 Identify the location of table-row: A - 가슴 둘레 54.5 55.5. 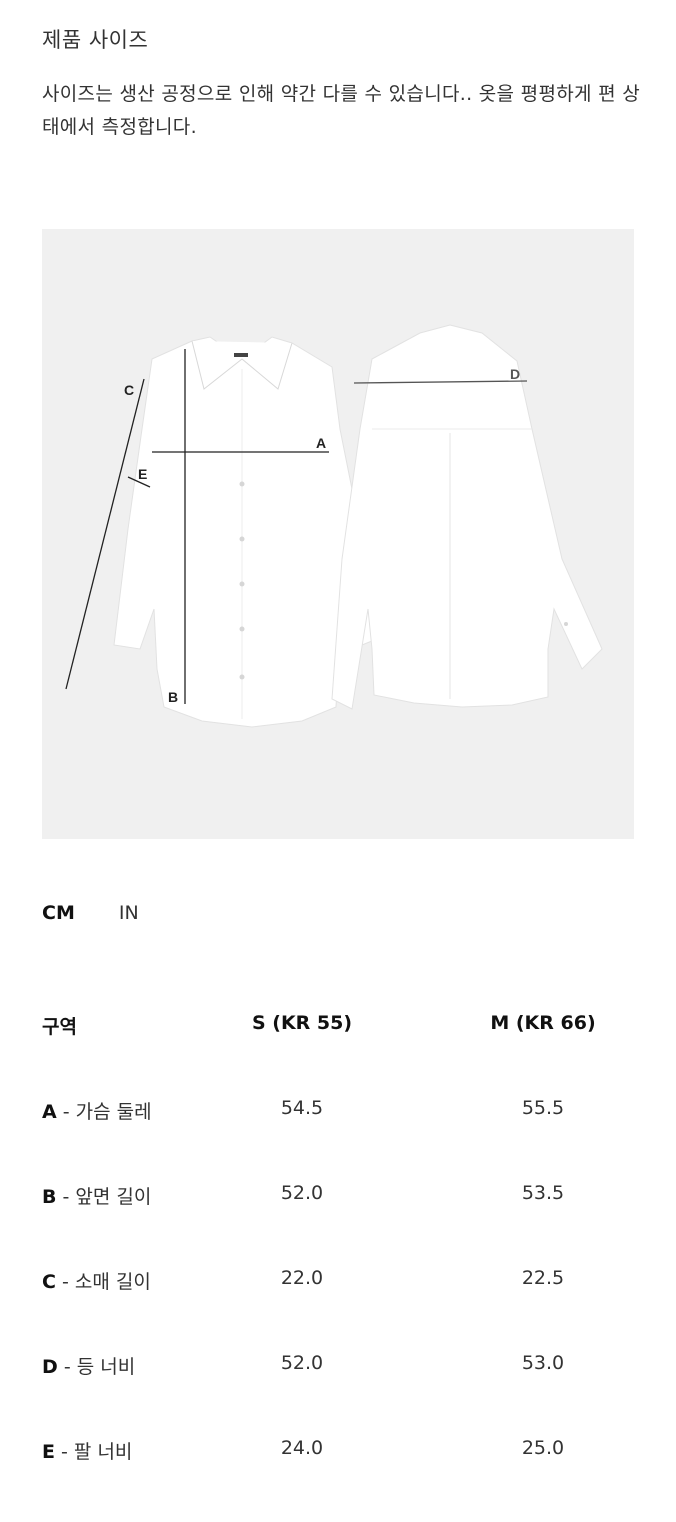
(342, 1139).